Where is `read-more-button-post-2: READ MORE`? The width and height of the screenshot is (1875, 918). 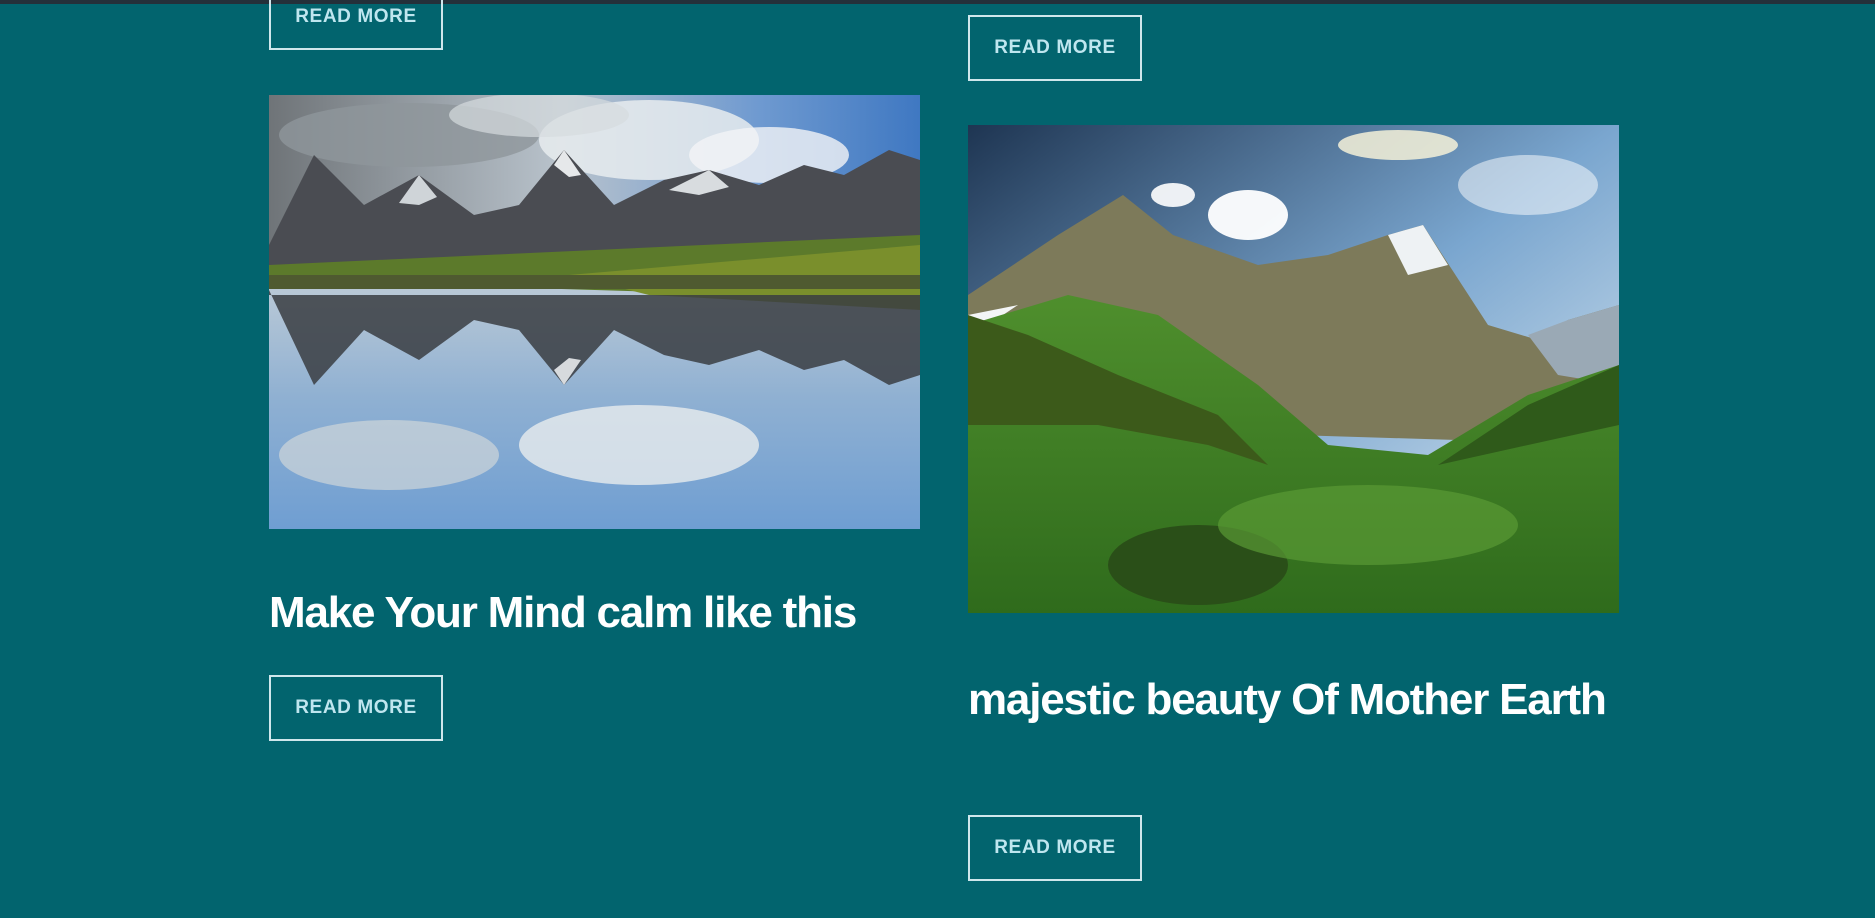
read-more-button-post-2: READ MORE is located at coordinates (1055, 48).